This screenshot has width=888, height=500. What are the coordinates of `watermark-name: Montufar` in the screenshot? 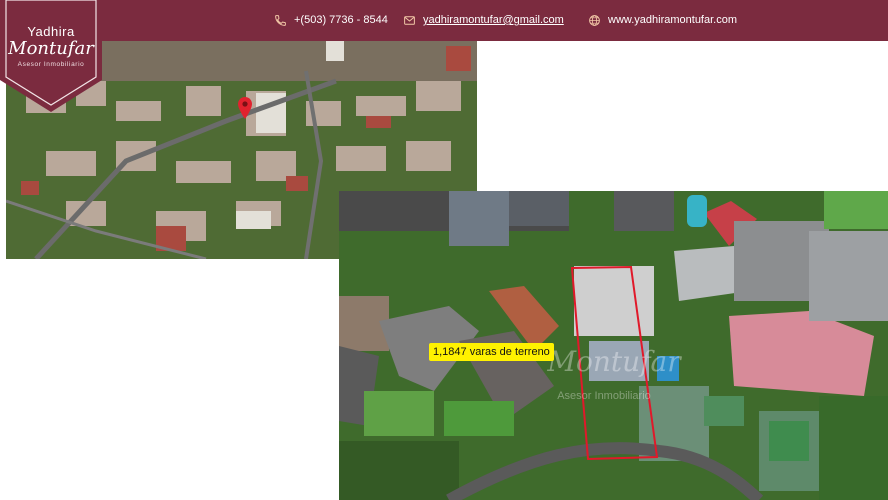 It's located at (614, 361).